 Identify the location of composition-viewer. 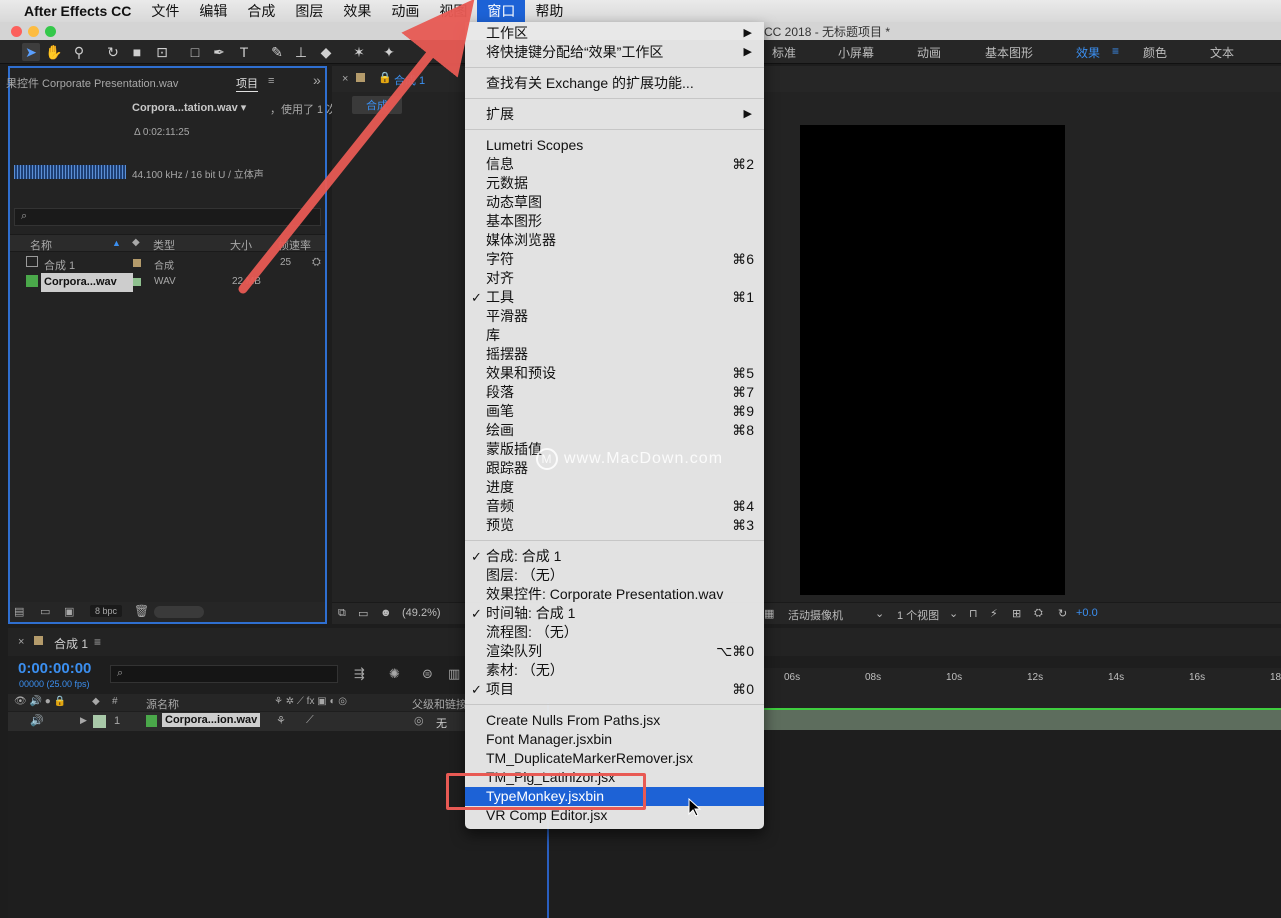
(932, 360).